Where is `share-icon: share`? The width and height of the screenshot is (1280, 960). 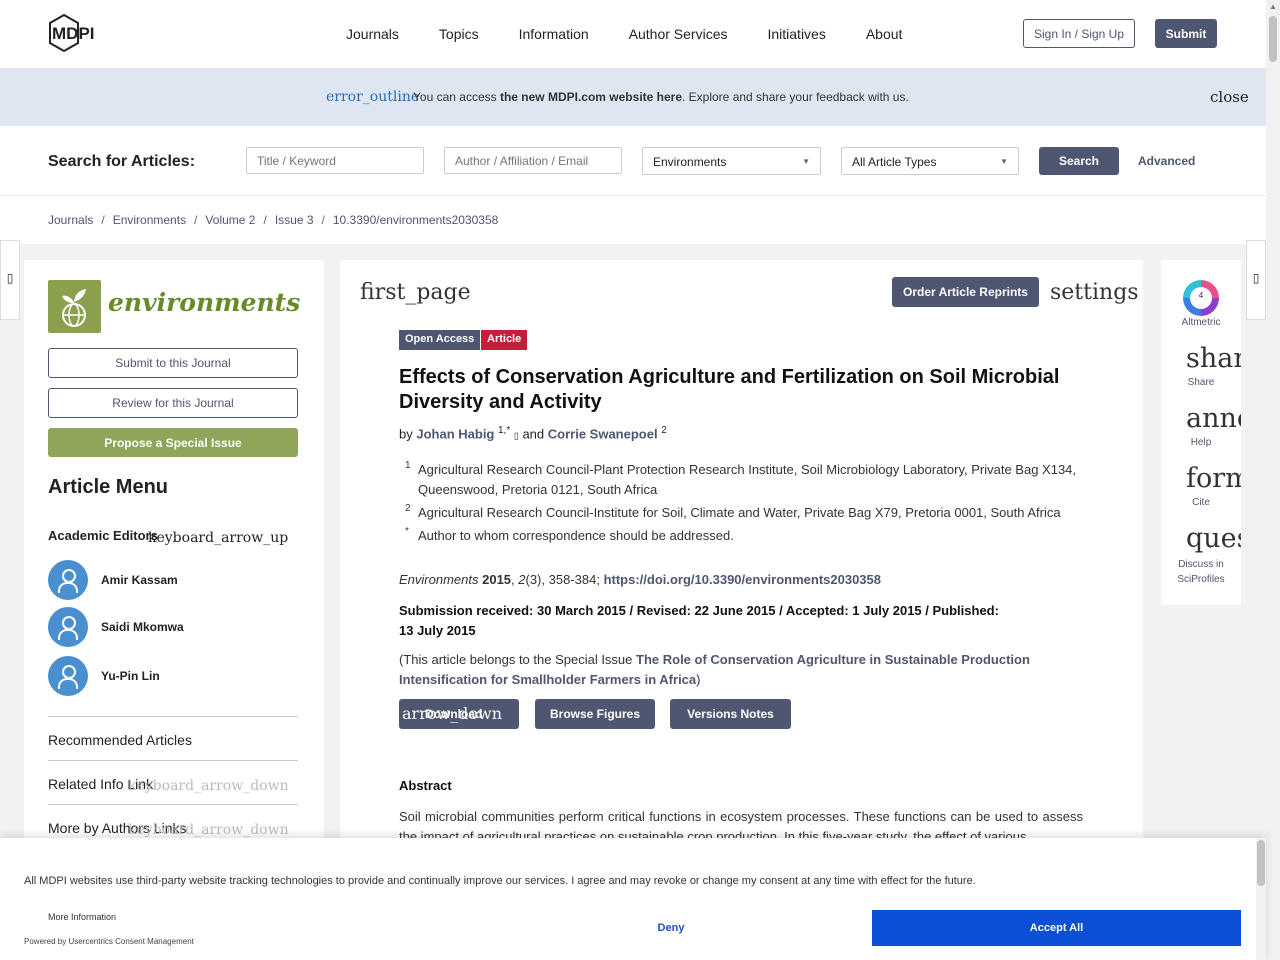
share-icon: share is located at coordinates (1213, 358).